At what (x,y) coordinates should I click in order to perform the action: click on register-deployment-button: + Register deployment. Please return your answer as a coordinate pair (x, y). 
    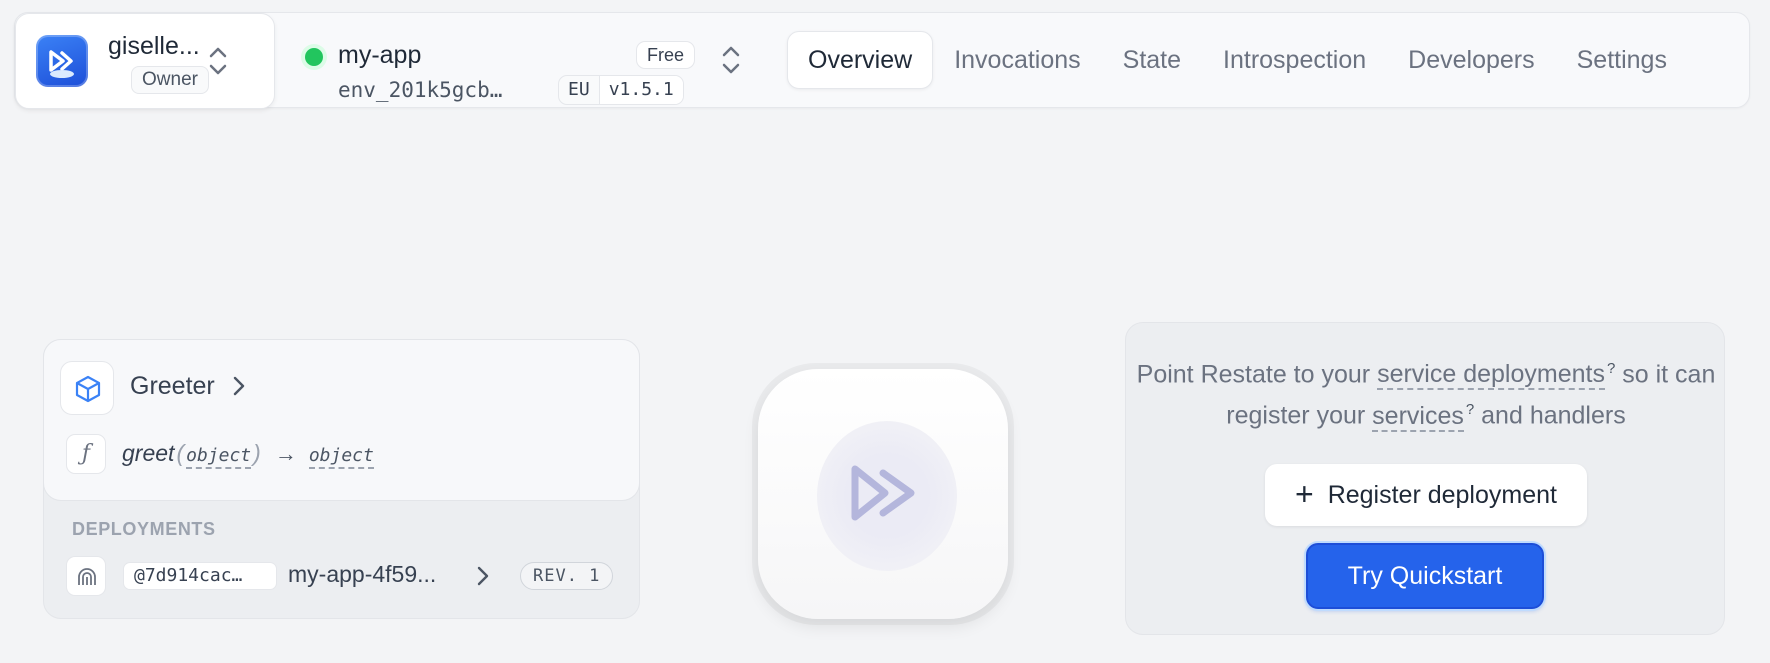
    Looking at the image, I should click on (1426, 495).